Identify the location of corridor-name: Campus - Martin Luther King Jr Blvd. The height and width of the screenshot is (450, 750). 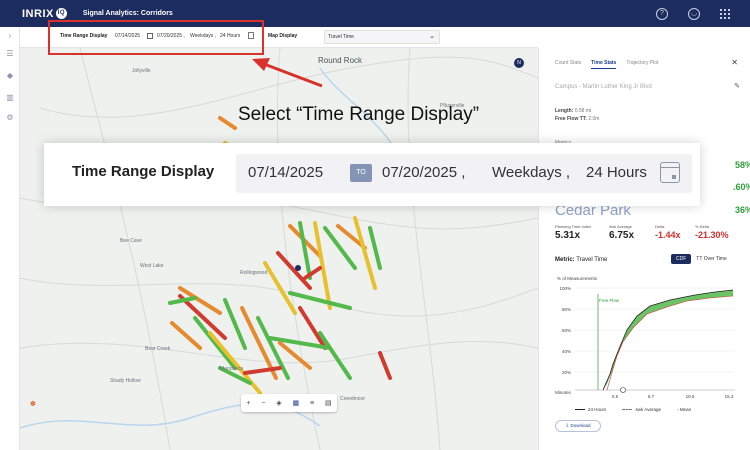
(603, 87).